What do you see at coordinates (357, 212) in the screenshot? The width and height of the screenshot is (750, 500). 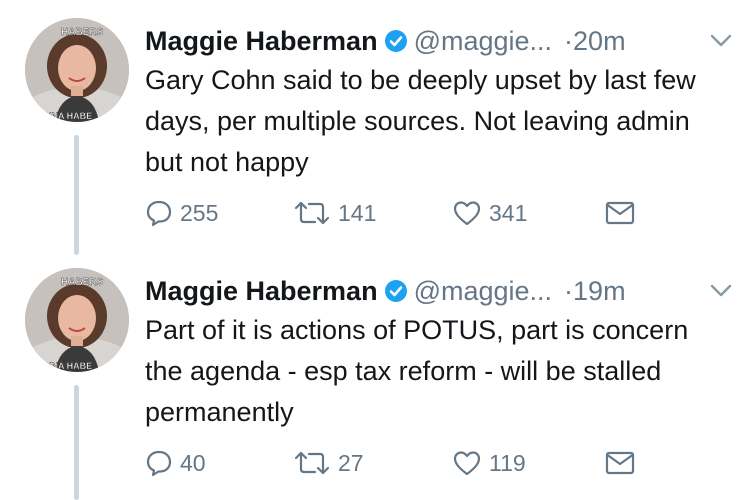 I see `retweet-count: 141` at bounding box center [357, 212].